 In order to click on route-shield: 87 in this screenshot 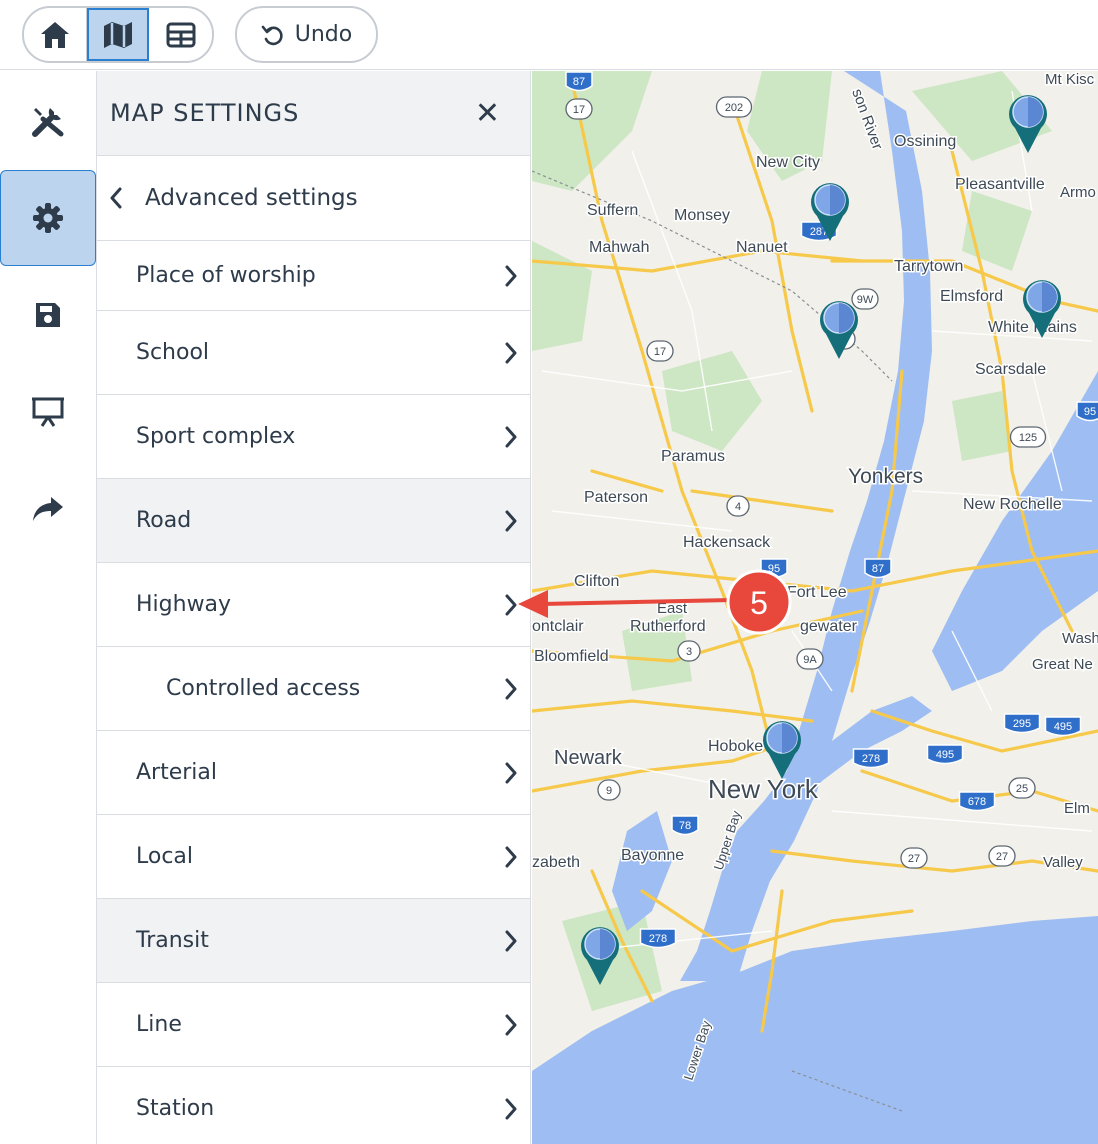, I will do `click(878, 568)`.